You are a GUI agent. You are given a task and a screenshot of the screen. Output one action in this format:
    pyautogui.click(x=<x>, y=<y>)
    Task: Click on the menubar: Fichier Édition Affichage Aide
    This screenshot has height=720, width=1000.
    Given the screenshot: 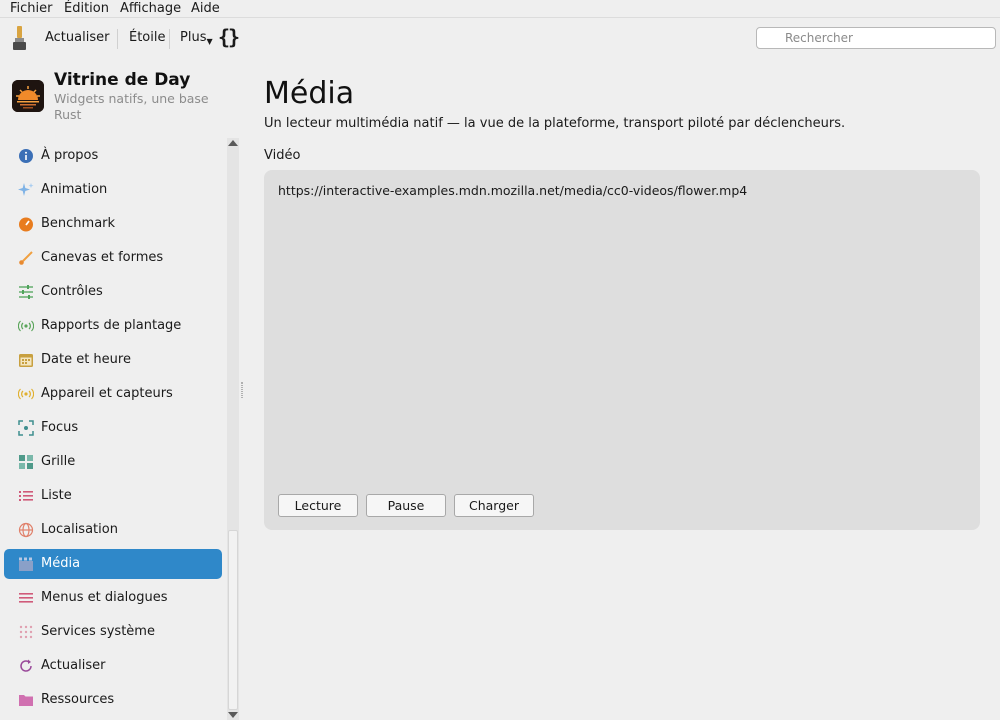 What is the action you would take?
    pyautogui.click(x=500, y=9)
    